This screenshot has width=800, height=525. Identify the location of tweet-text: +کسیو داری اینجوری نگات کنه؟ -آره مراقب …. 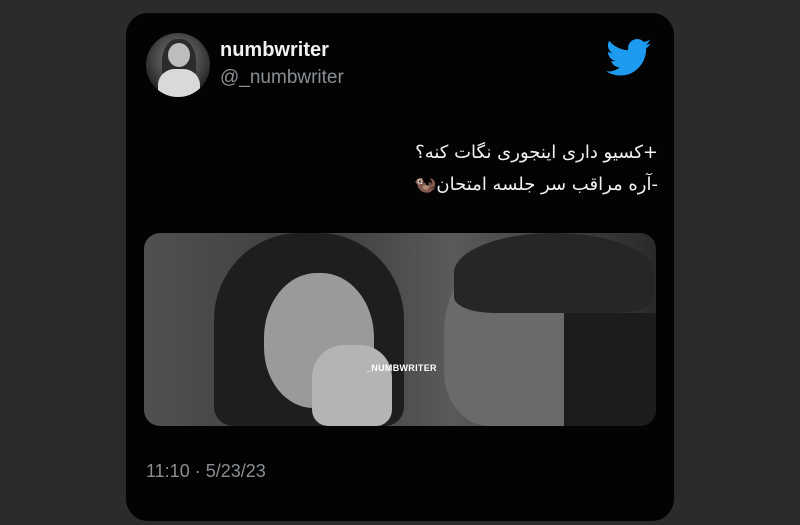
(412, 169).